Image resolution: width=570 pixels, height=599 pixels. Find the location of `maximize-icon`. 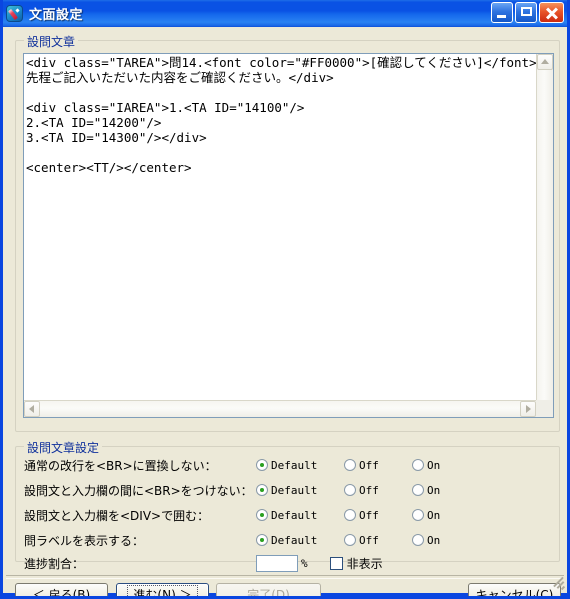

maximize-icon is located at coordinates (526, 12).